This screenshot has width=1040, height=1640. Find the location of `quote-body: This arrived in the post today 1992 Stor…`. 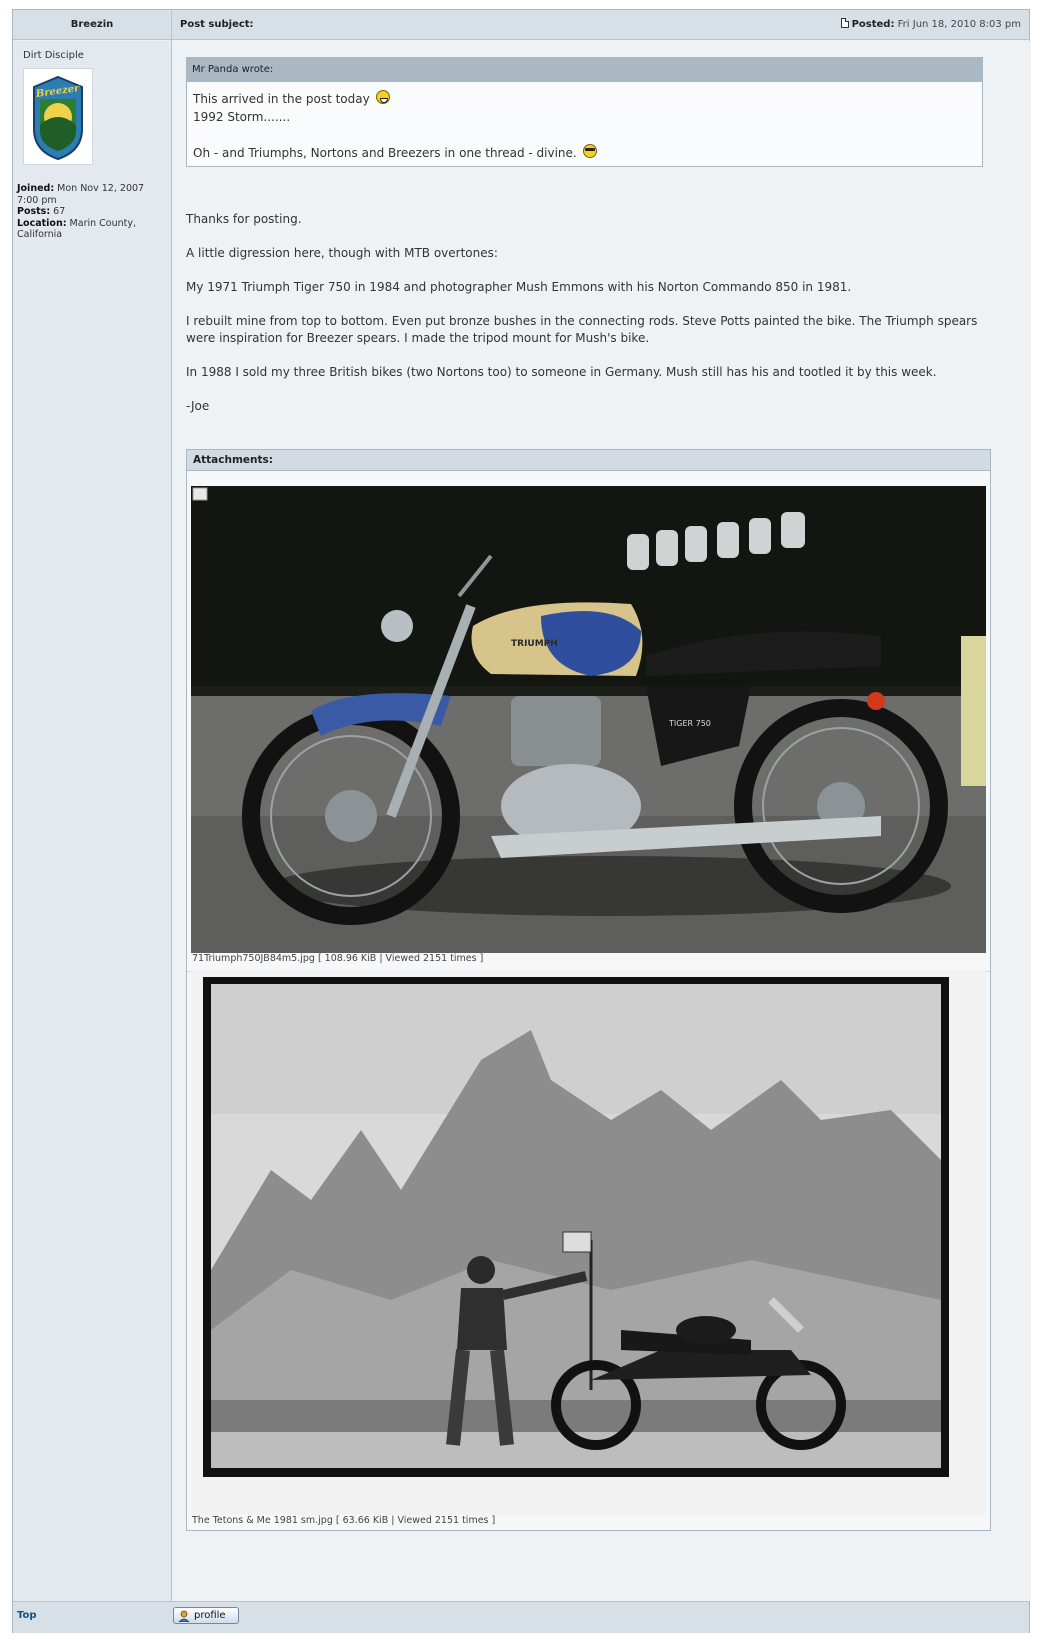

quote-body: This arrived in the post today 1992 Stor… is located at coordinates (584, 126).